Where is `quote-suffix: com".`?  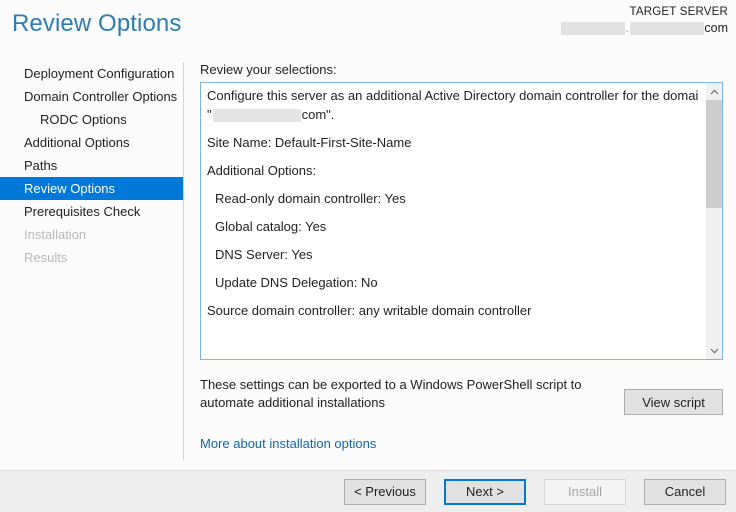
quote-suffix: com". is located at coordinates (318, 114).